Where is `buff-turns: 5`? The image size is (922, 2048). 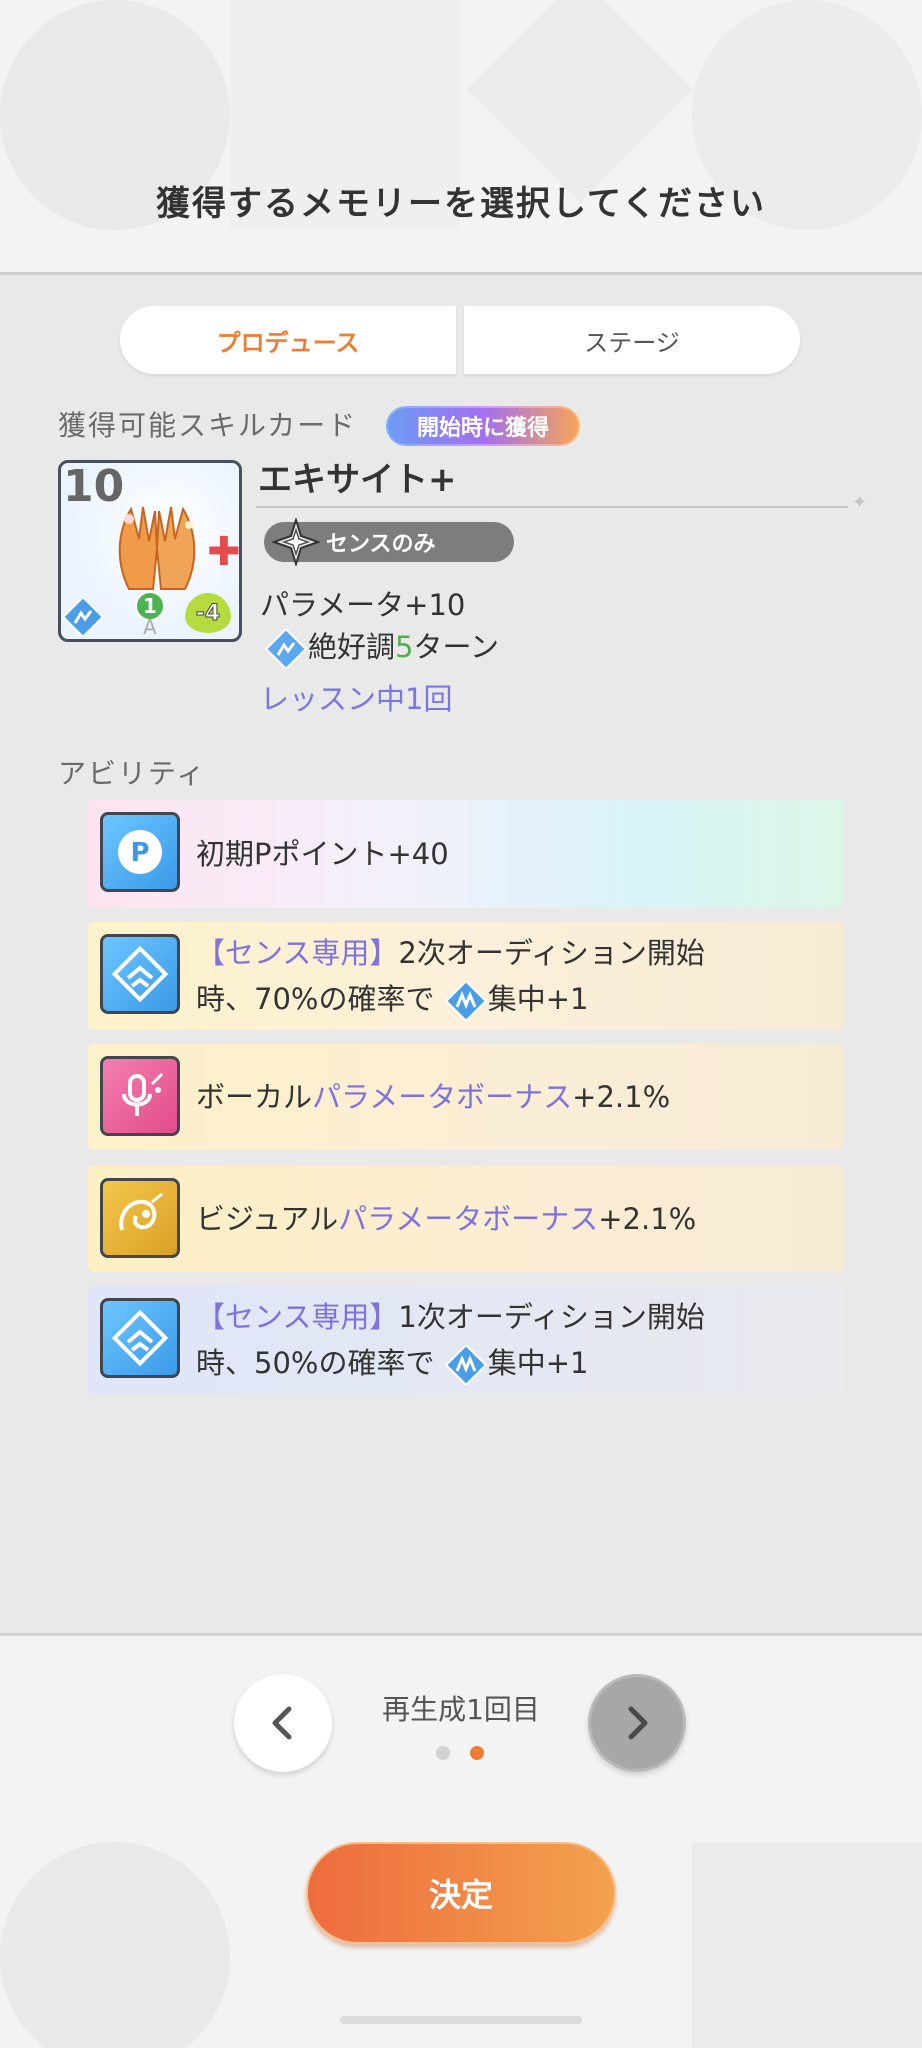
buff-turns: 5 is located at coordinates (404, 647).